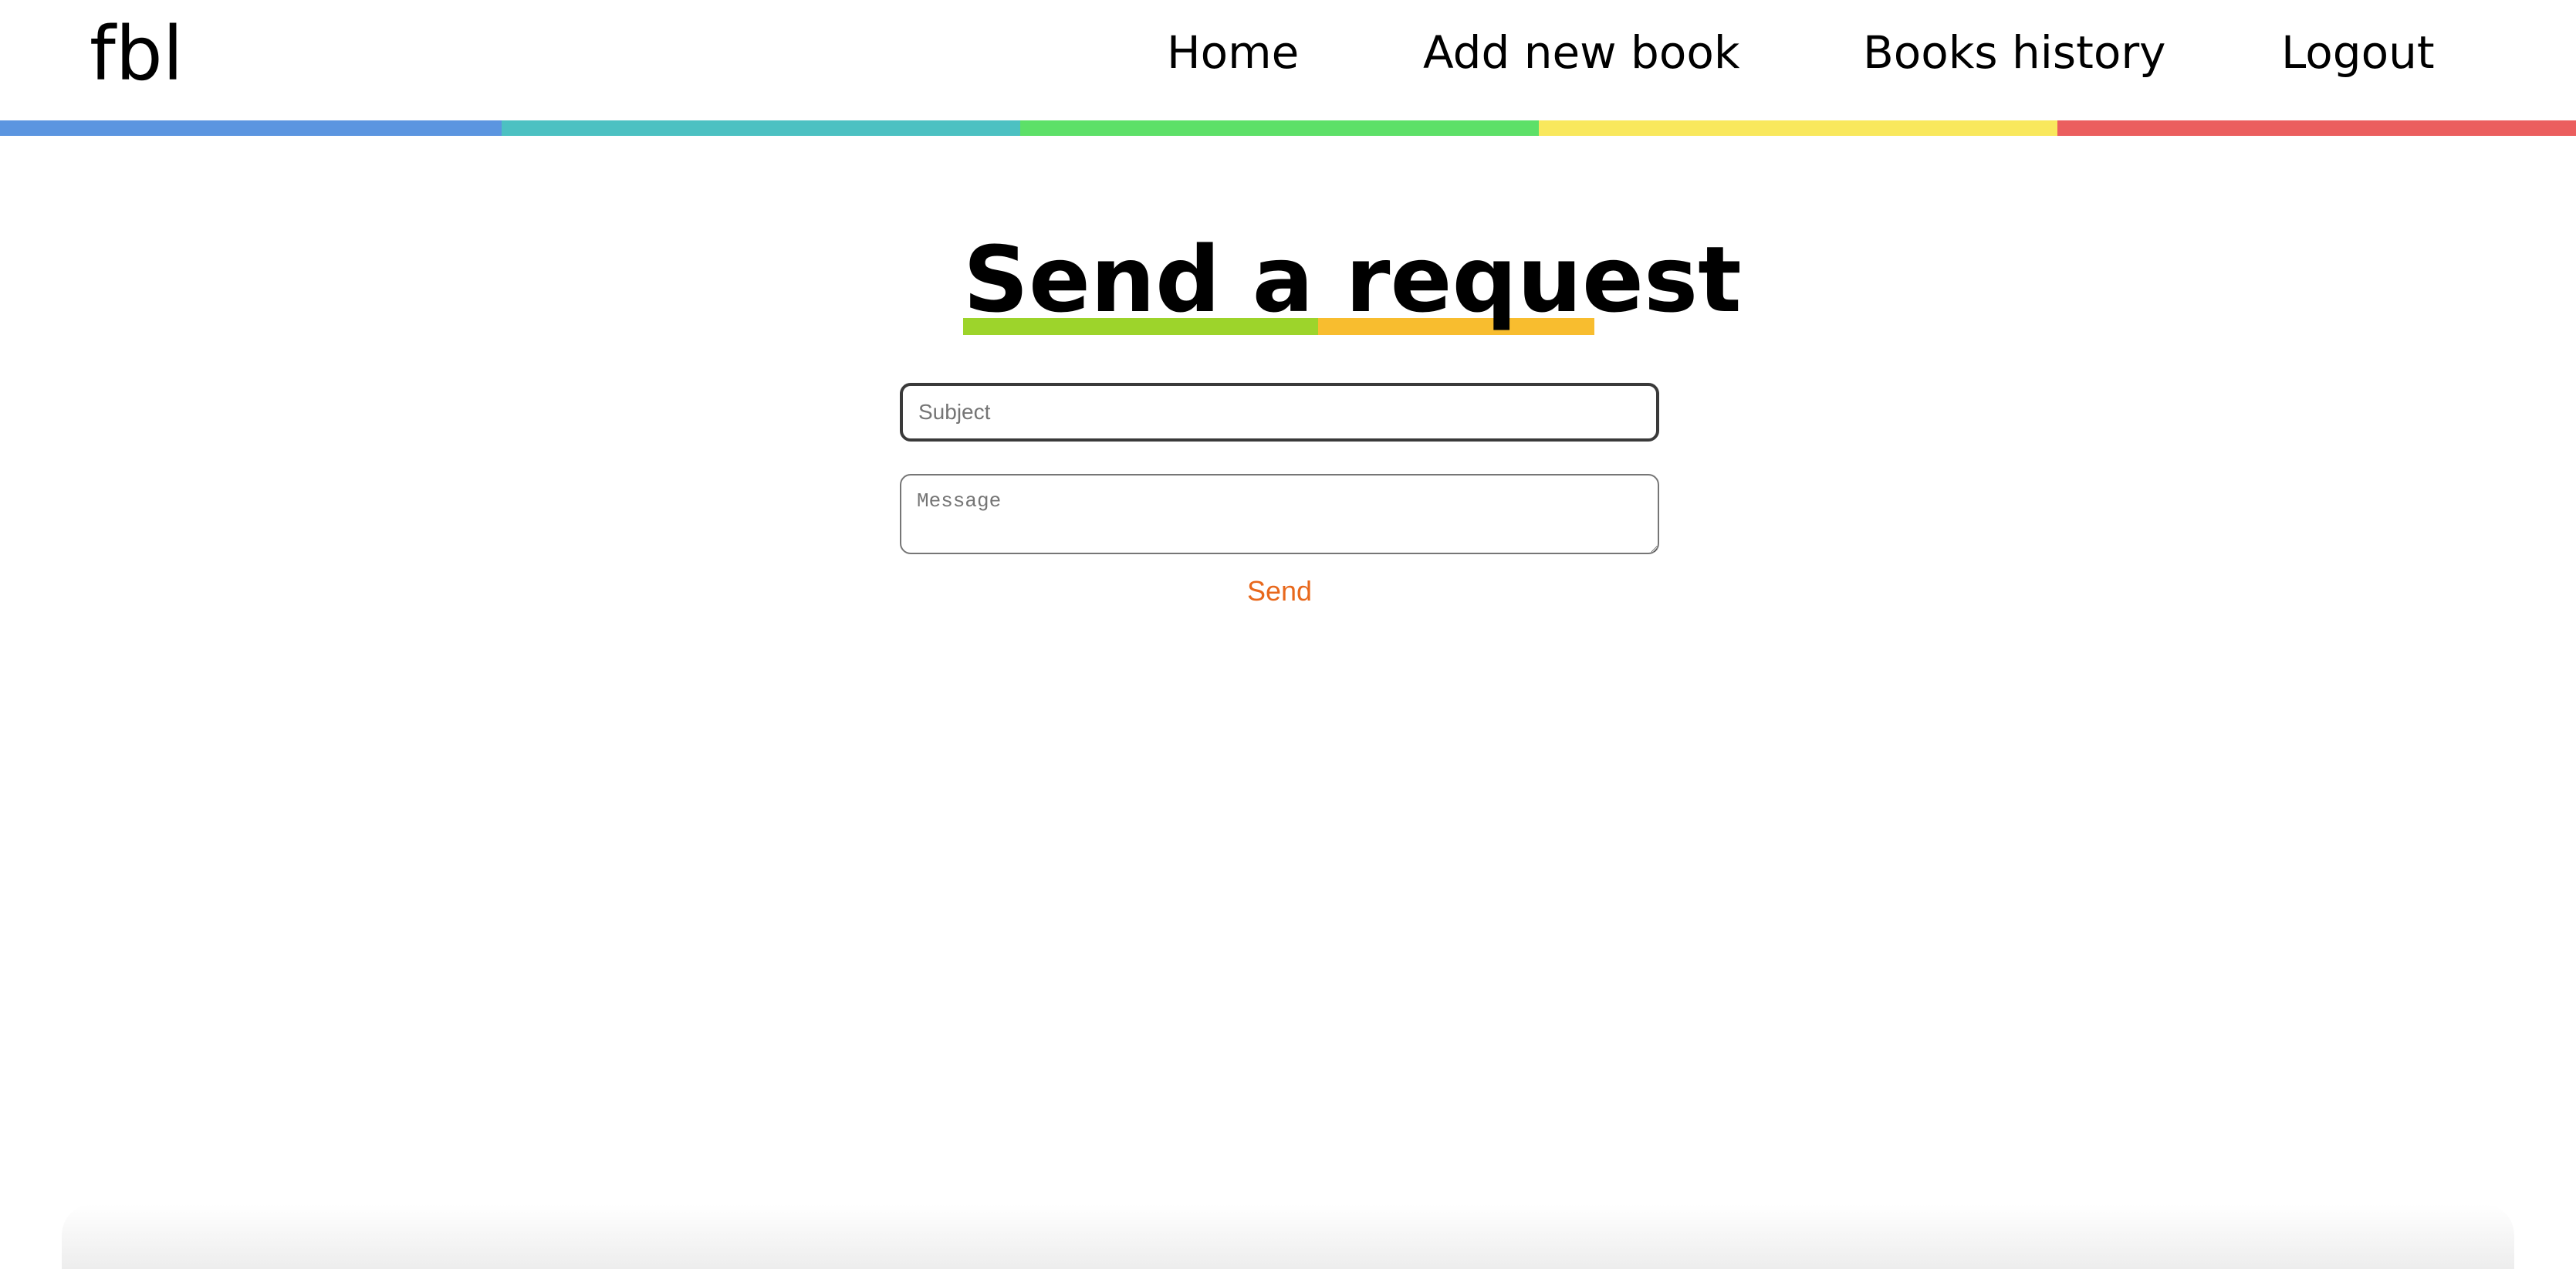  I want to click on main-nav: Home Add new book Books history Logout, so click(1288, 52).